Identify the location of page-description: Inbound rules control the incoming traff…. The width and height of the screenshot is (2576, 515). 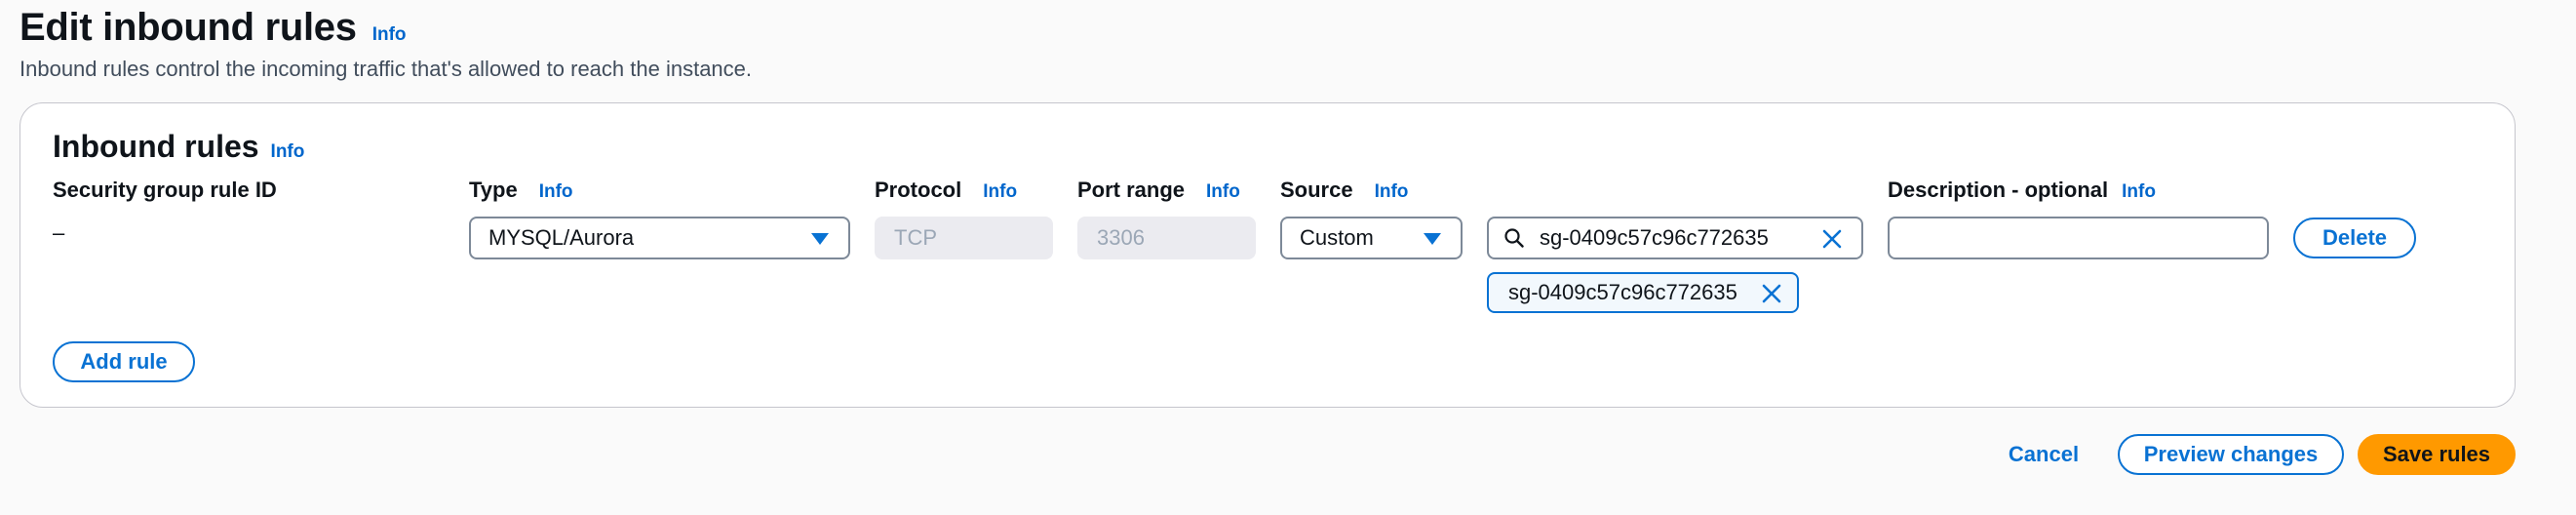
(386, 69).